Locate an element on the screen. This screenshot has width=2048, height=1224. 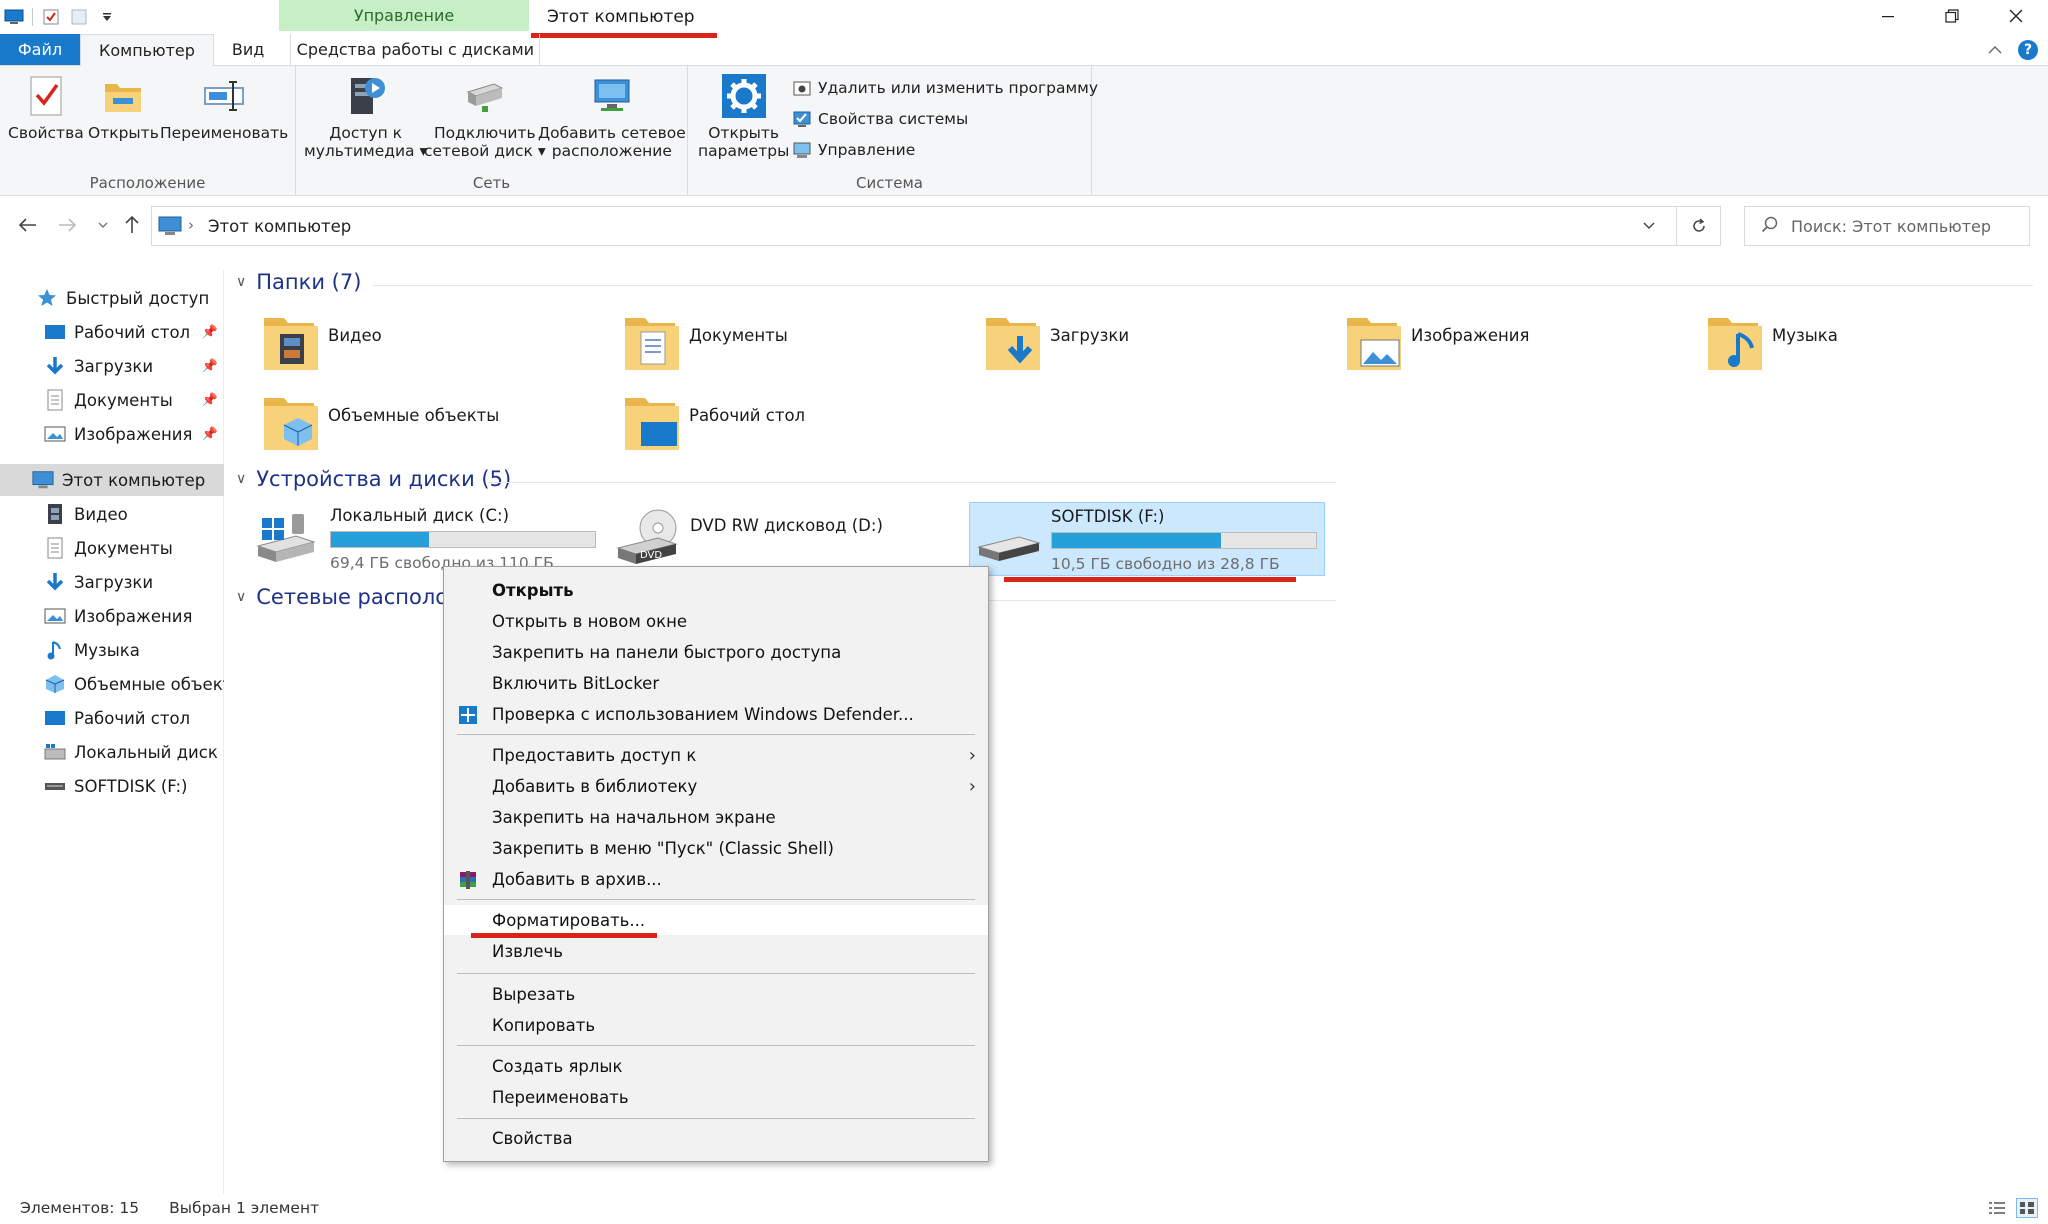
devices-group-header: ∨ Устройства и диски (5) is located at coordinates (373, 479).